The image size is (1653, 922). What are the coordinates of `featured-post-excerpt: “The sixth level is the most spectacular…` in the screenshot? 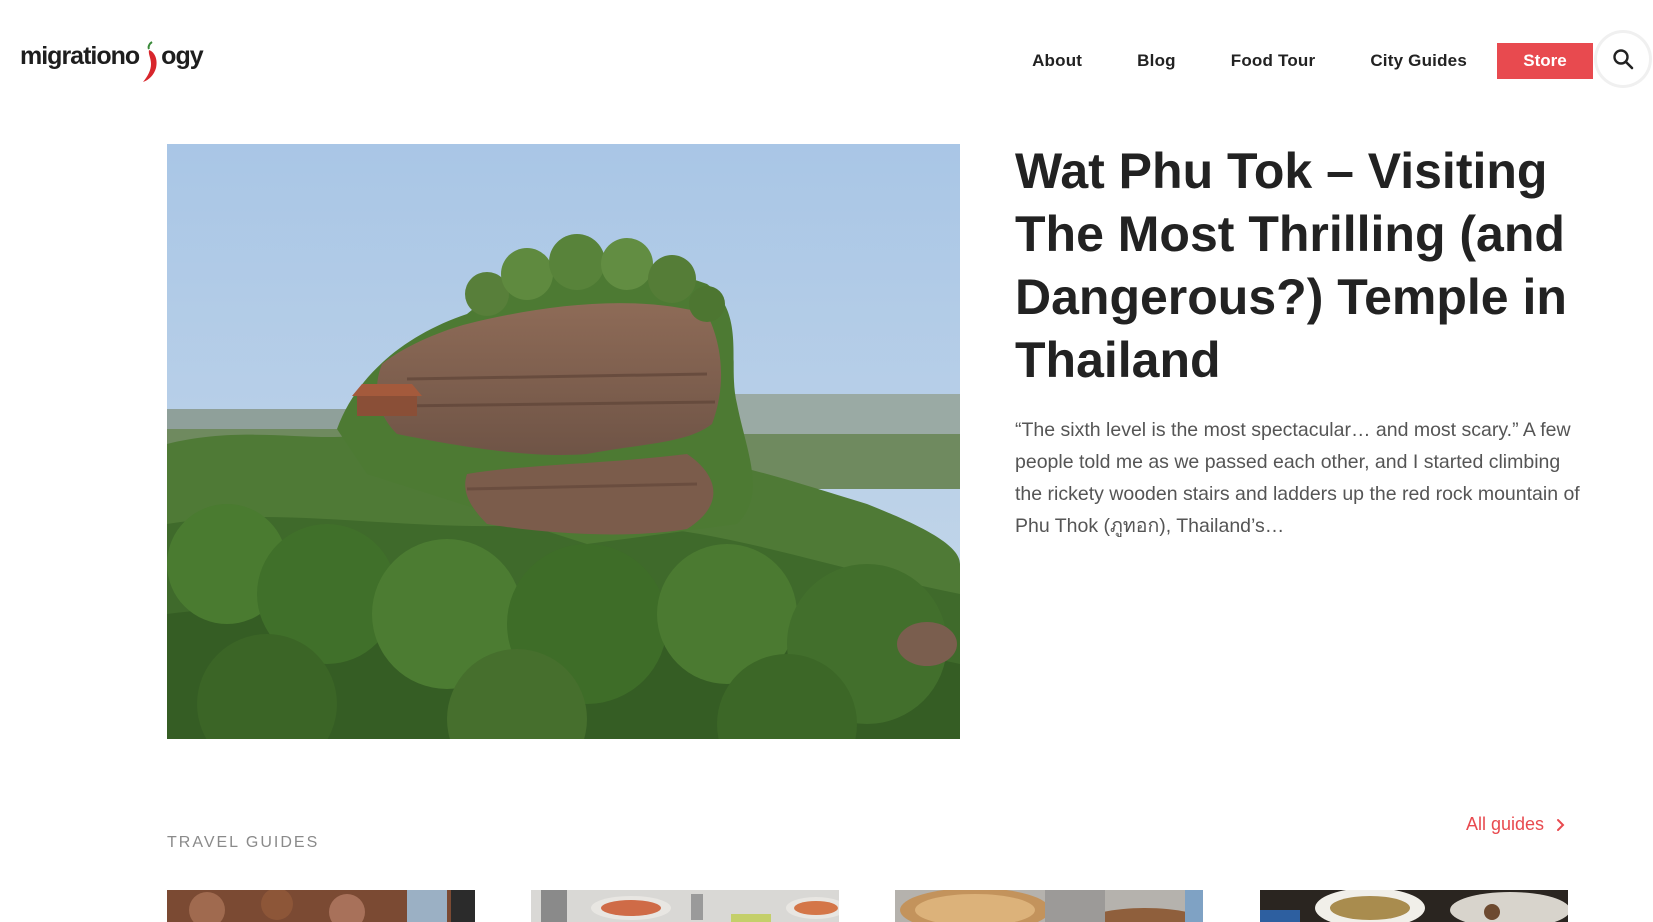 It's located at (1297, 478).